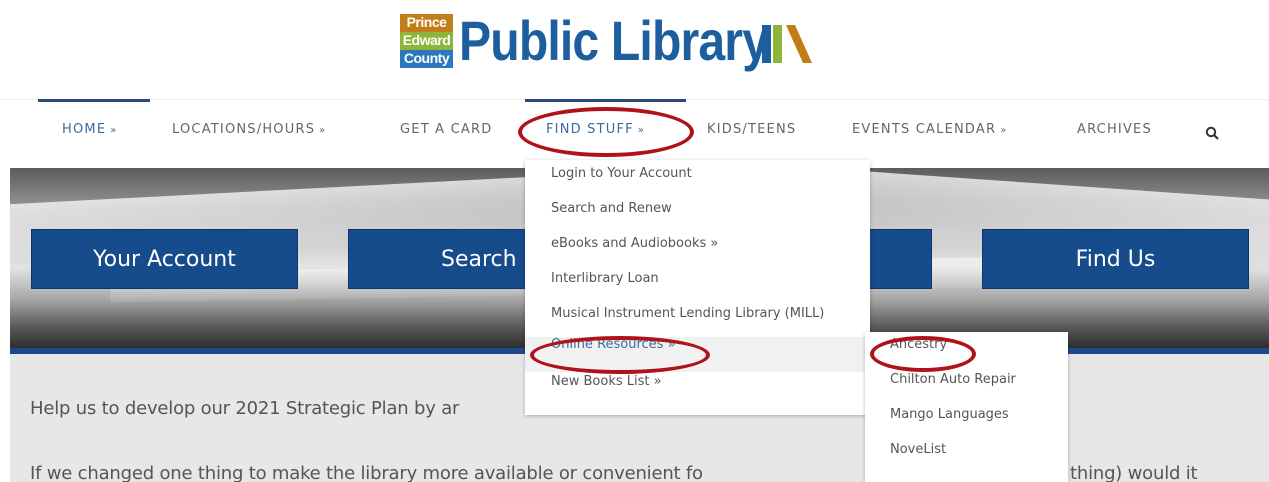 The width and height of the screenshot is (1269, 482). I want to click on library-logo: Prince Edward County Public Library, so click(606, 40).